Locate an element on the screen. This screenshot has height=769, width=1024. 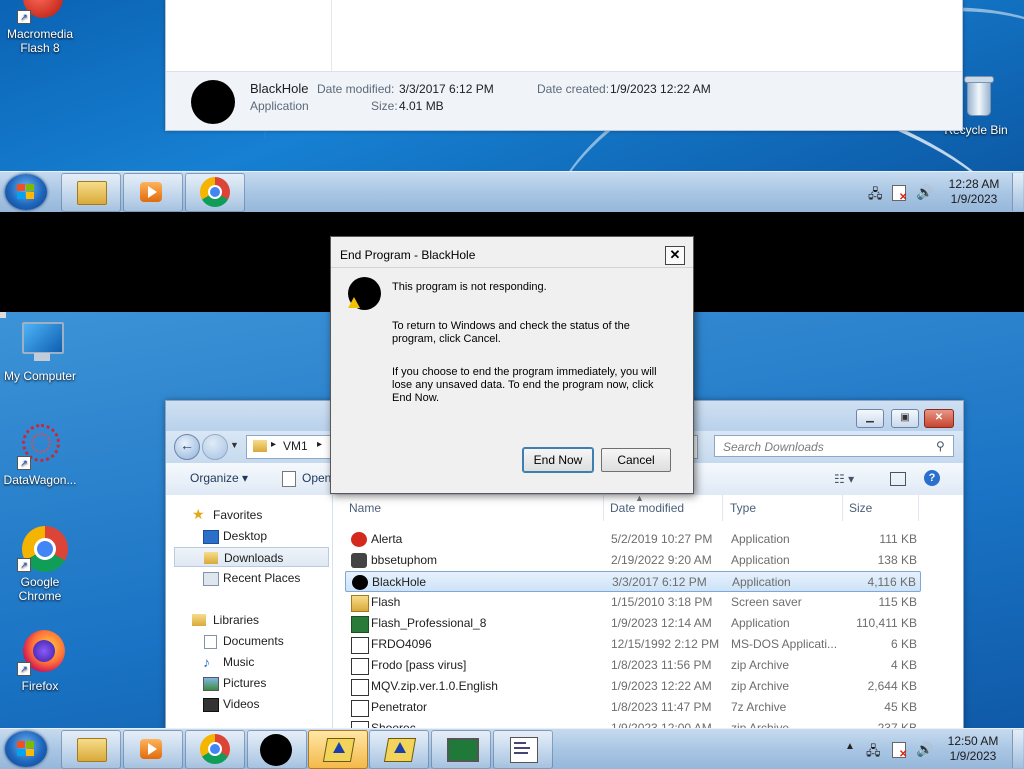
desktop-icon-firefox: ↗ Firefox is located at coordinates (41, 661).